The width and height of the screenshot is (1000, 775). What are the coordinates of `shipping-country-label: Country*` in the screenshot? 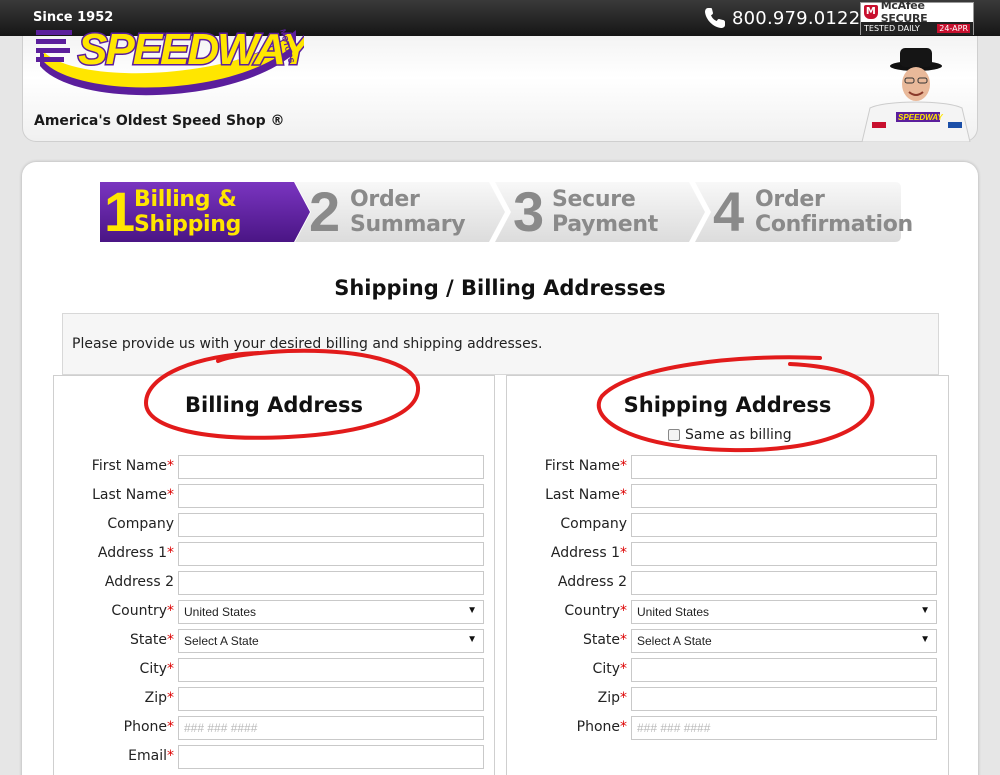 It's located at (567, 611).